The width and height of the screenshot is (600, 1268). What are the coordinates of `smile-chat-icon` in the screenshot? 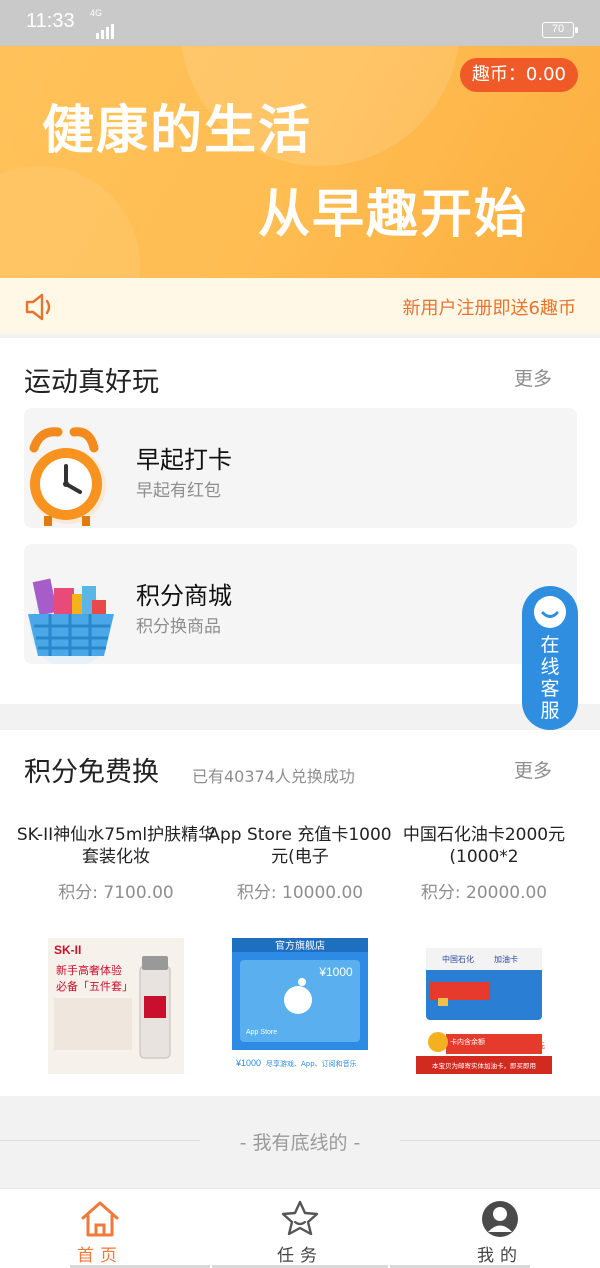 It's located at (550, 612).